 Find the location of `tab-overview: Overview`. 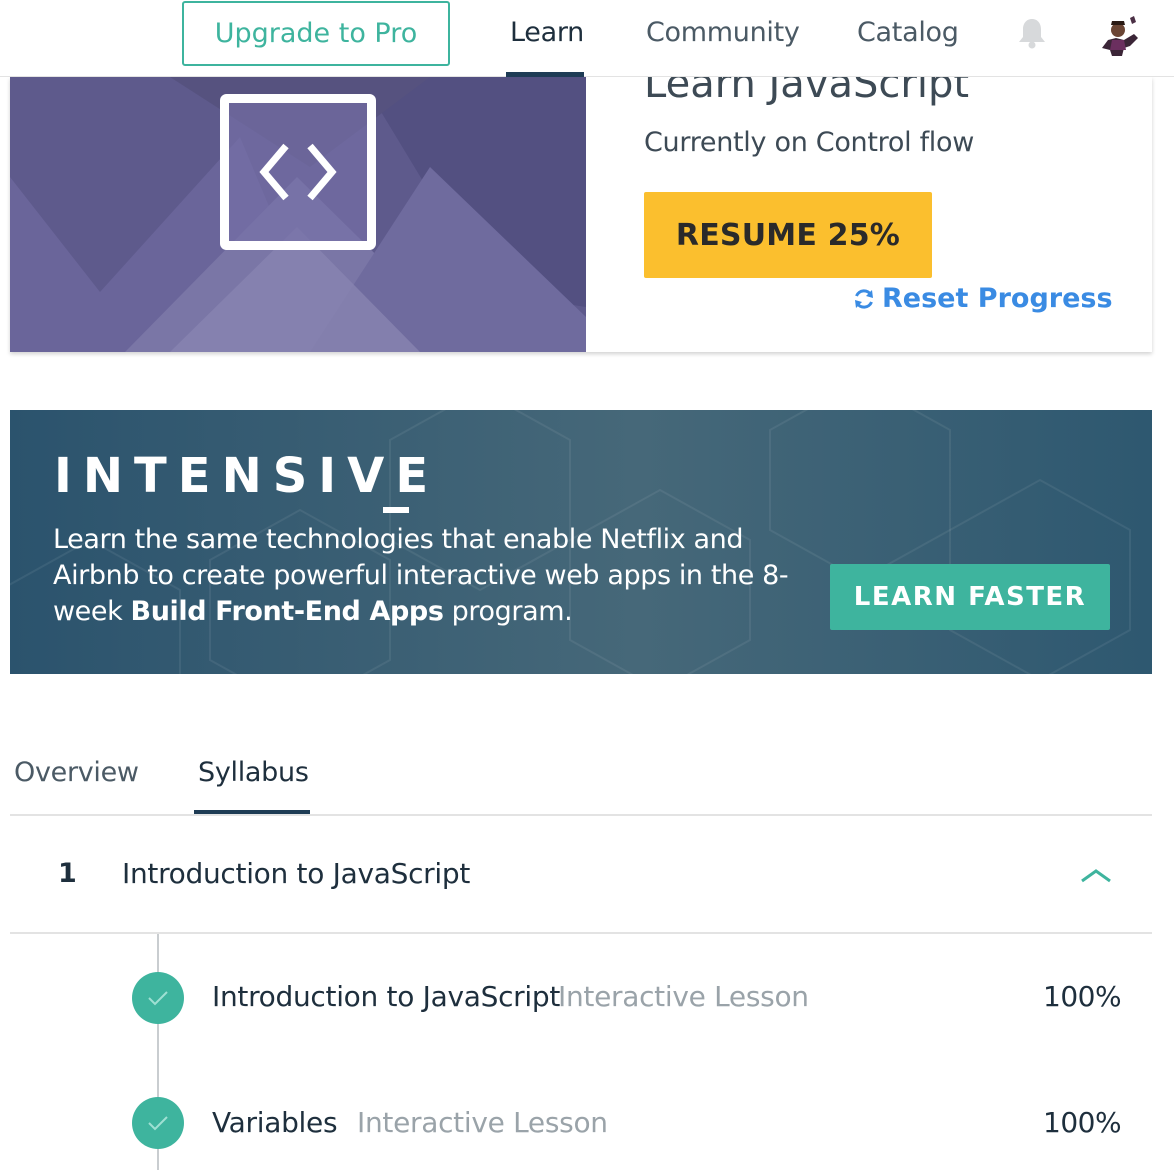

tab-overview: Overview is located at coordinates (76, 772).